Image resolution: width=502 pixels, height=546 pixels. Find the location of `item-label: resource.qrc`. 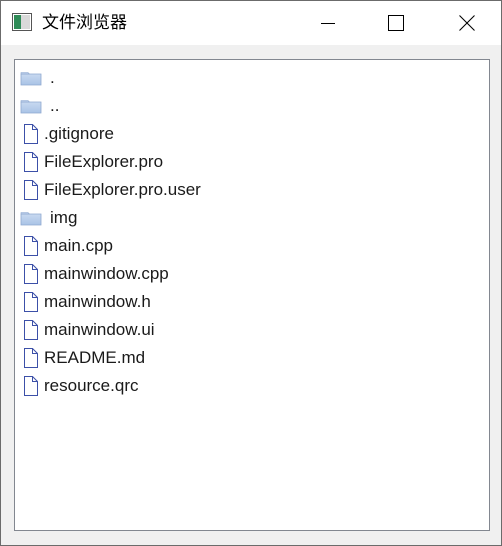

item-label: resource.qrc is located at coordinates (91, 385).